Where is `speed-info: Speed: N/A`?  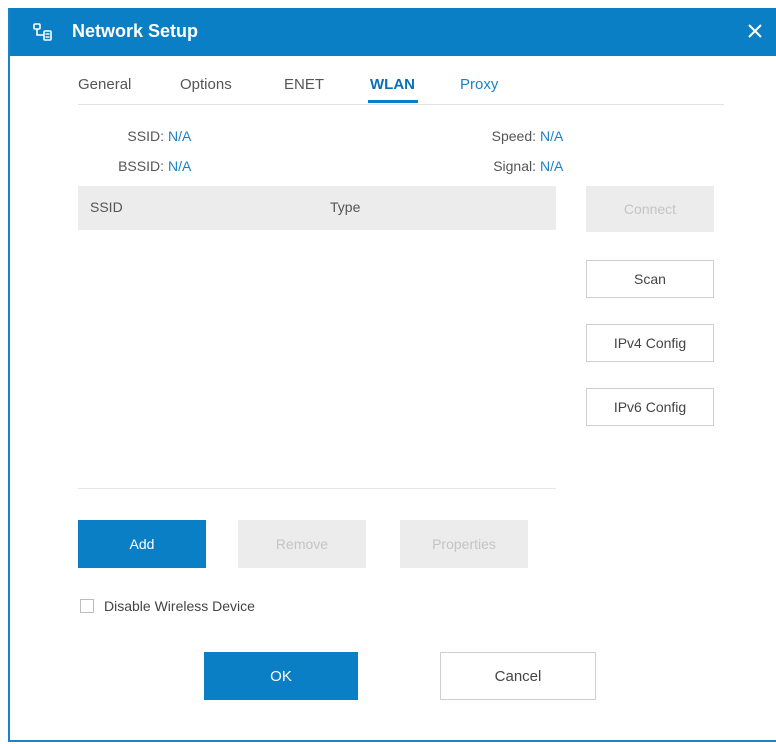
speed-info: Speed: N/A is located at coordinates (517, 136).